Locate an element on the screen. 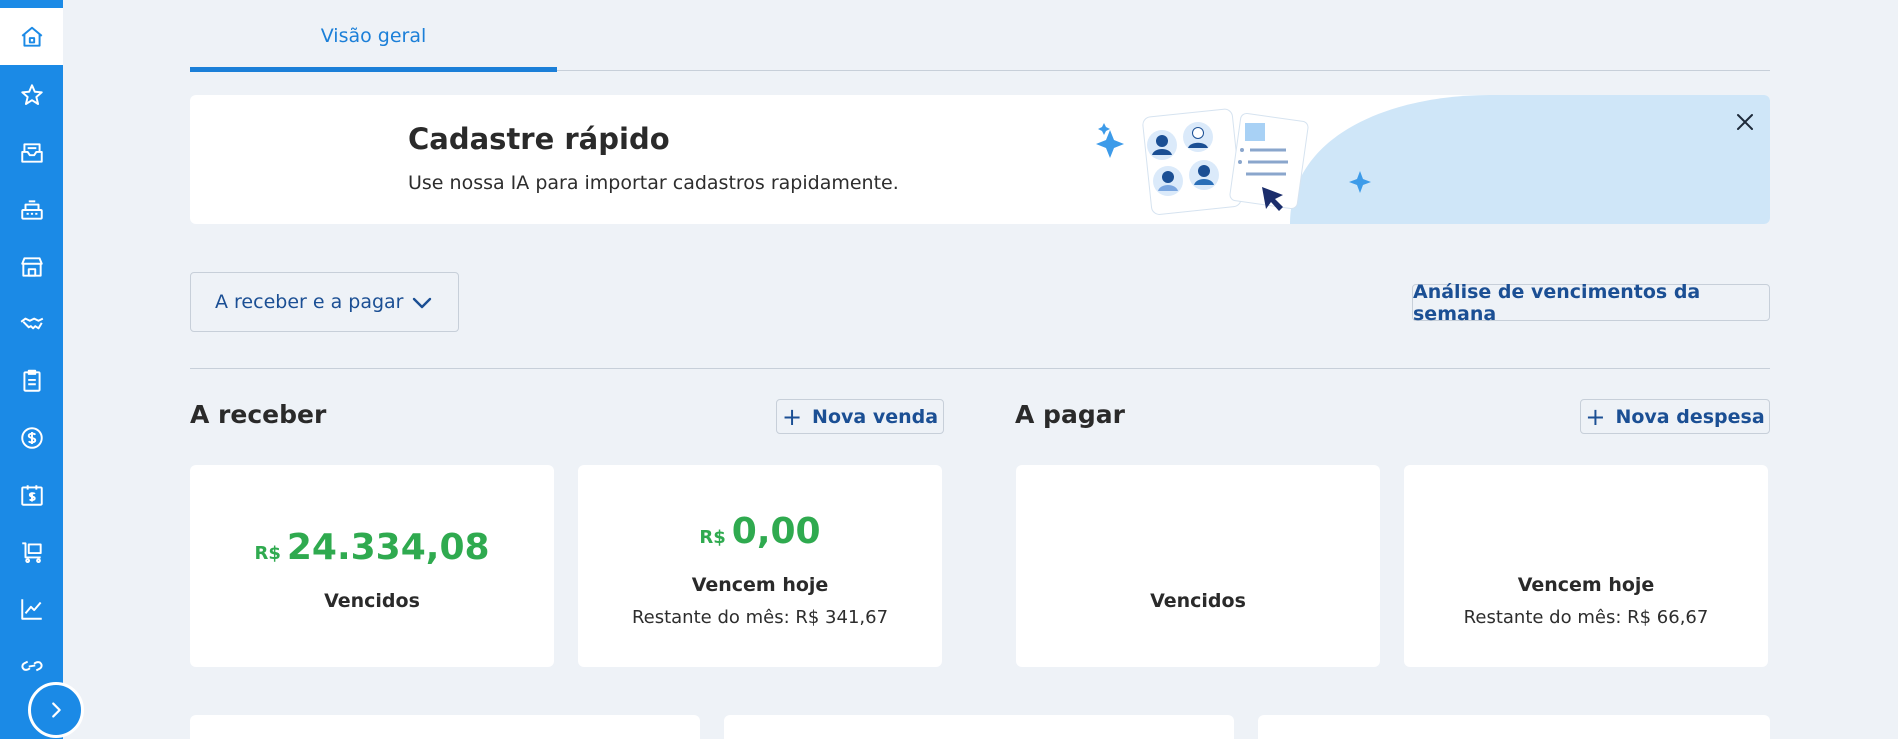 Image resolution: width=1898 pixels, height=739 pixels. view-filter-label: A receber e a pagar is located at coordinates (309, 302).